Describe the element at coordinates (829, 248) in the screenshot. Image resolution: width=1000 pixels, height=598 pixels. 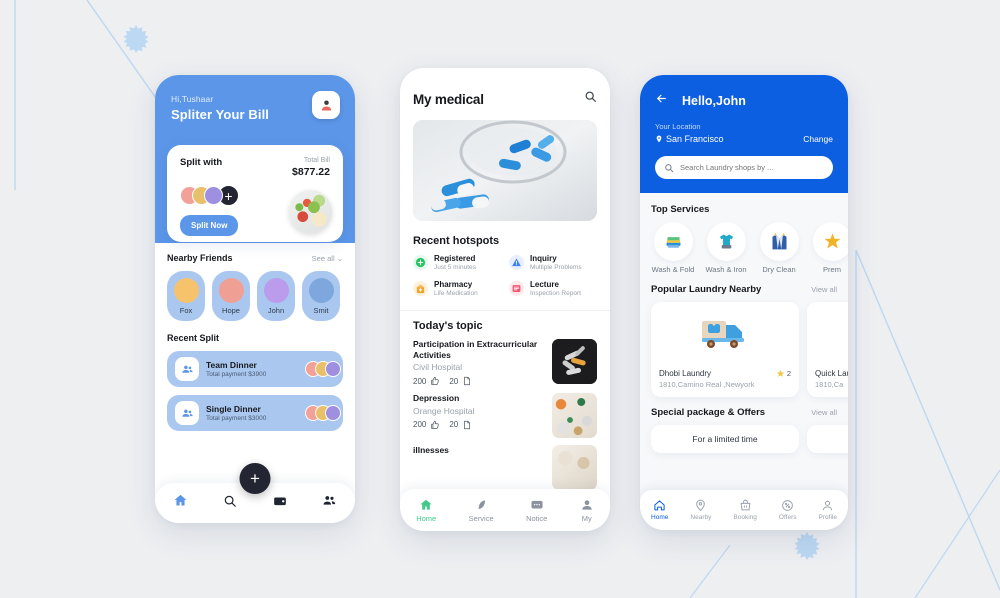
I see `service-item-premium: Prem` at that location.